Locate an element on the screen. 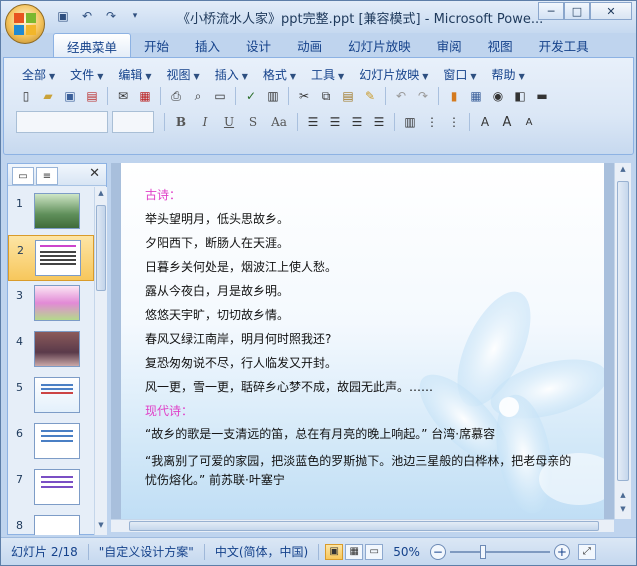 The height and width of the screenshot is (566, 637). zoom-in-icon: + is located at coordinates (561, 551).